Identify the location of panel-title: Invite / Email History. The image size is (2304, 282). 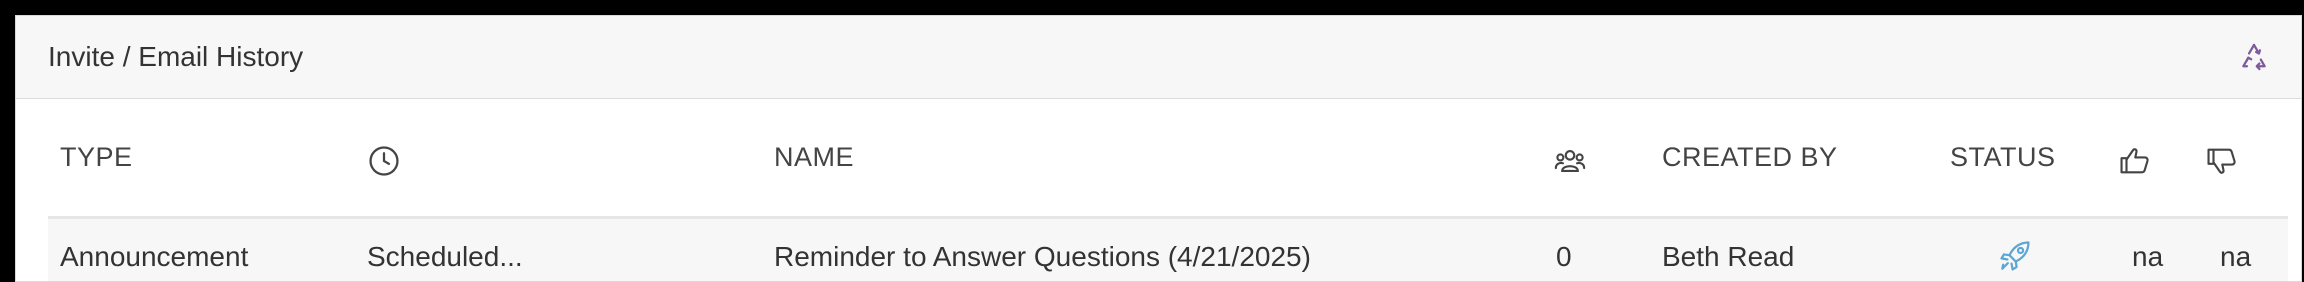
(176, 56).